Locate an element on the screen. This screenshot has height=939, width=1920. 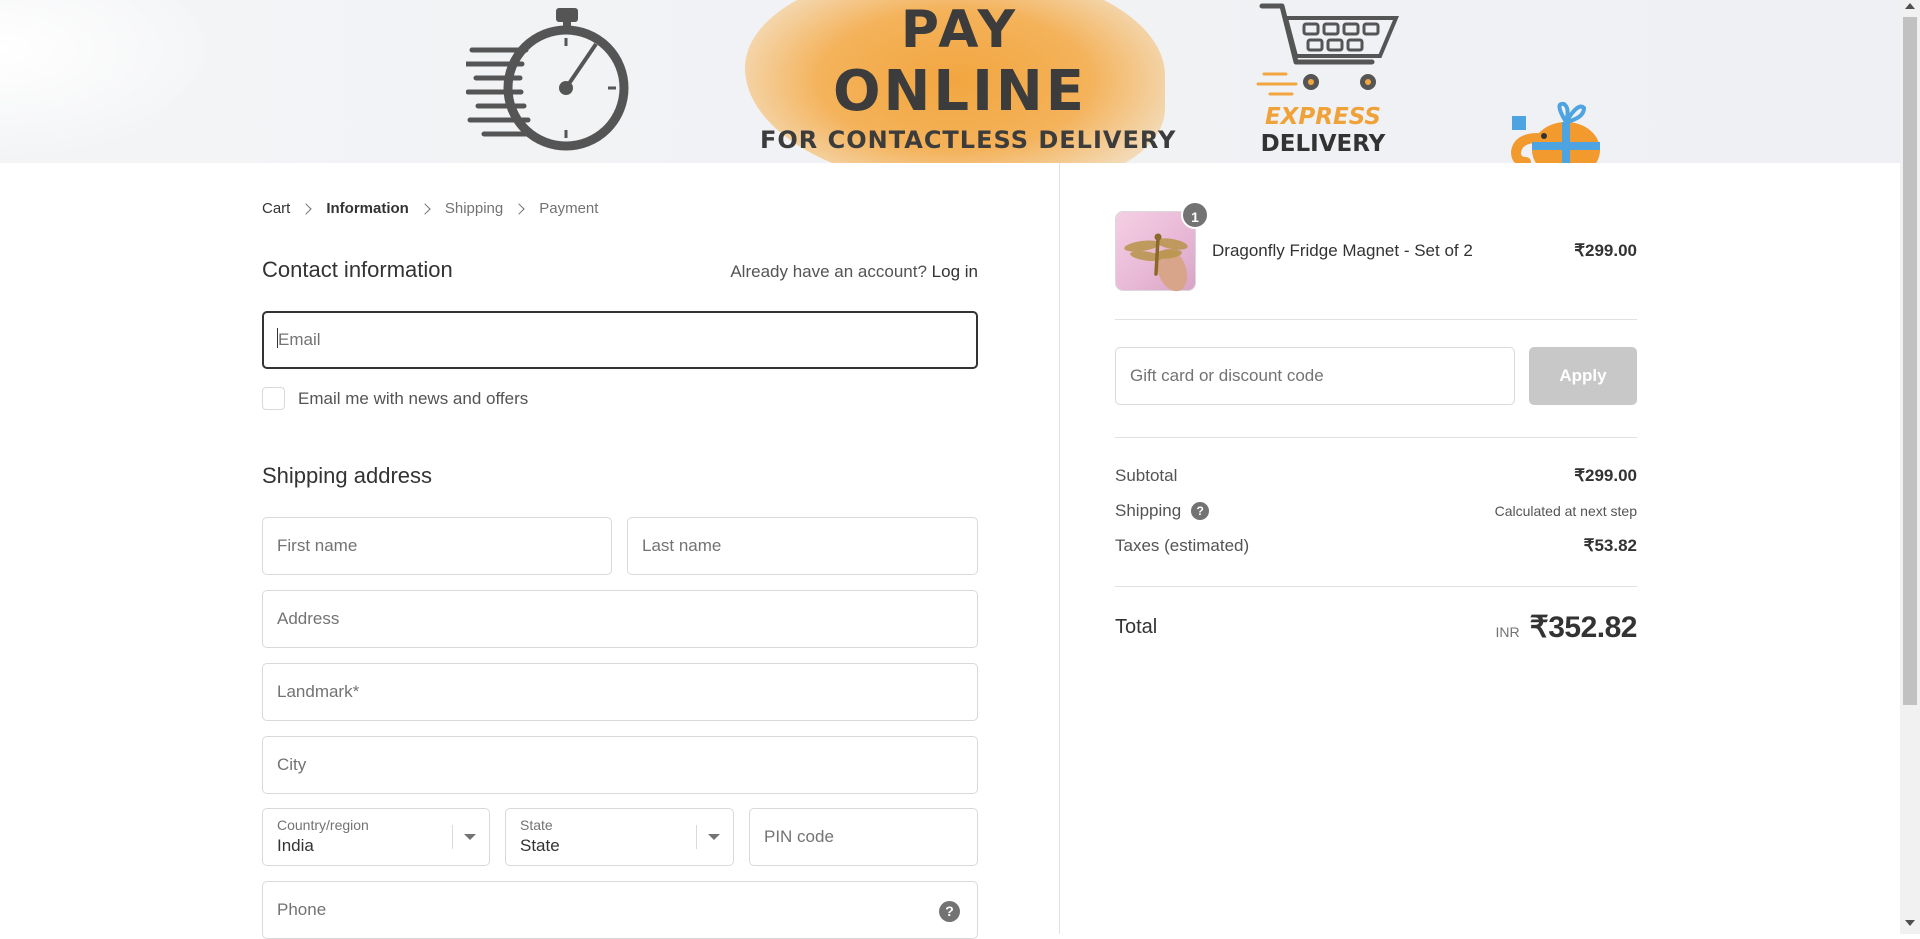
shipping-label-group: Shipping ? is located at coordinates (1162, 511).